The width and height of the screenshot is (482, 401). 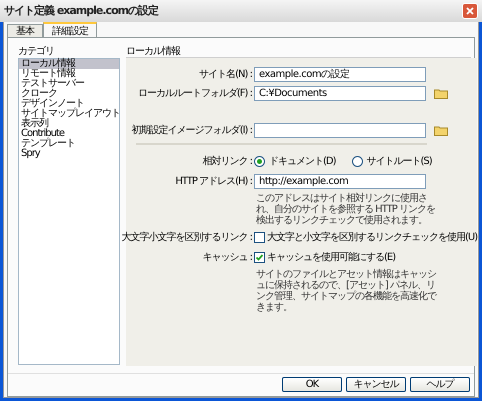 I want to click on category-item: クローク, so click(x=69, y=94).